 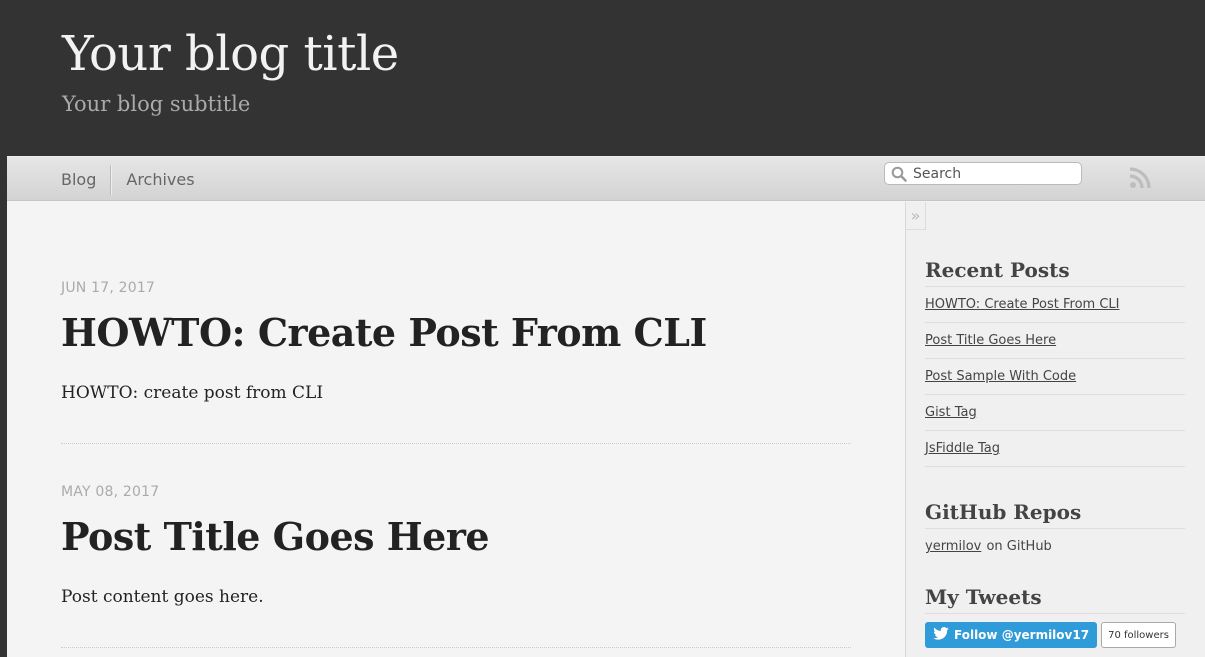 What do you see at coordinates (1138, 635) in the screenshot?
I see `followers-count-badge: 70 followers` at bounding box center [1138, 635].